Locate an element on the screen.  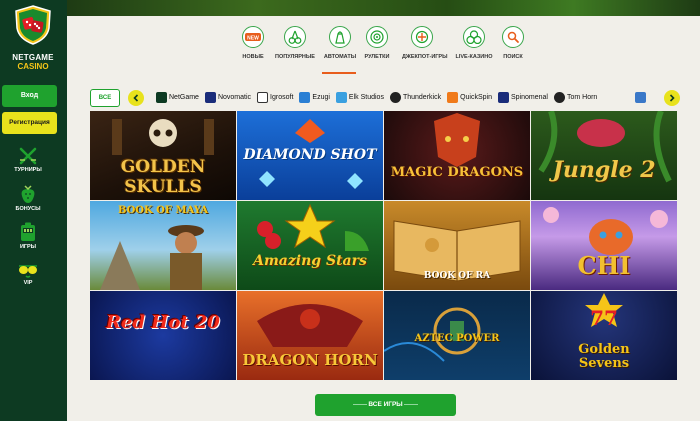
category-label: РУЛЕТКИ is located at coordinates (377, 57).